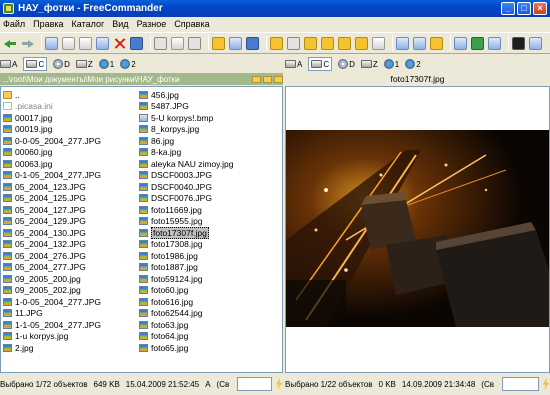 The image size is (550, 395). Describe the element at coordinates (293, 64) in the screenshot. I see `drive-a-right: A` at that location.